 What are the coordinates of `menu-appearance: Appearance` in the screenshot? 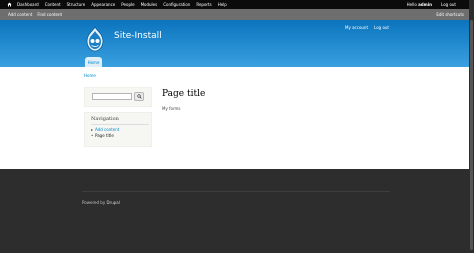 It's located at (103, 4).